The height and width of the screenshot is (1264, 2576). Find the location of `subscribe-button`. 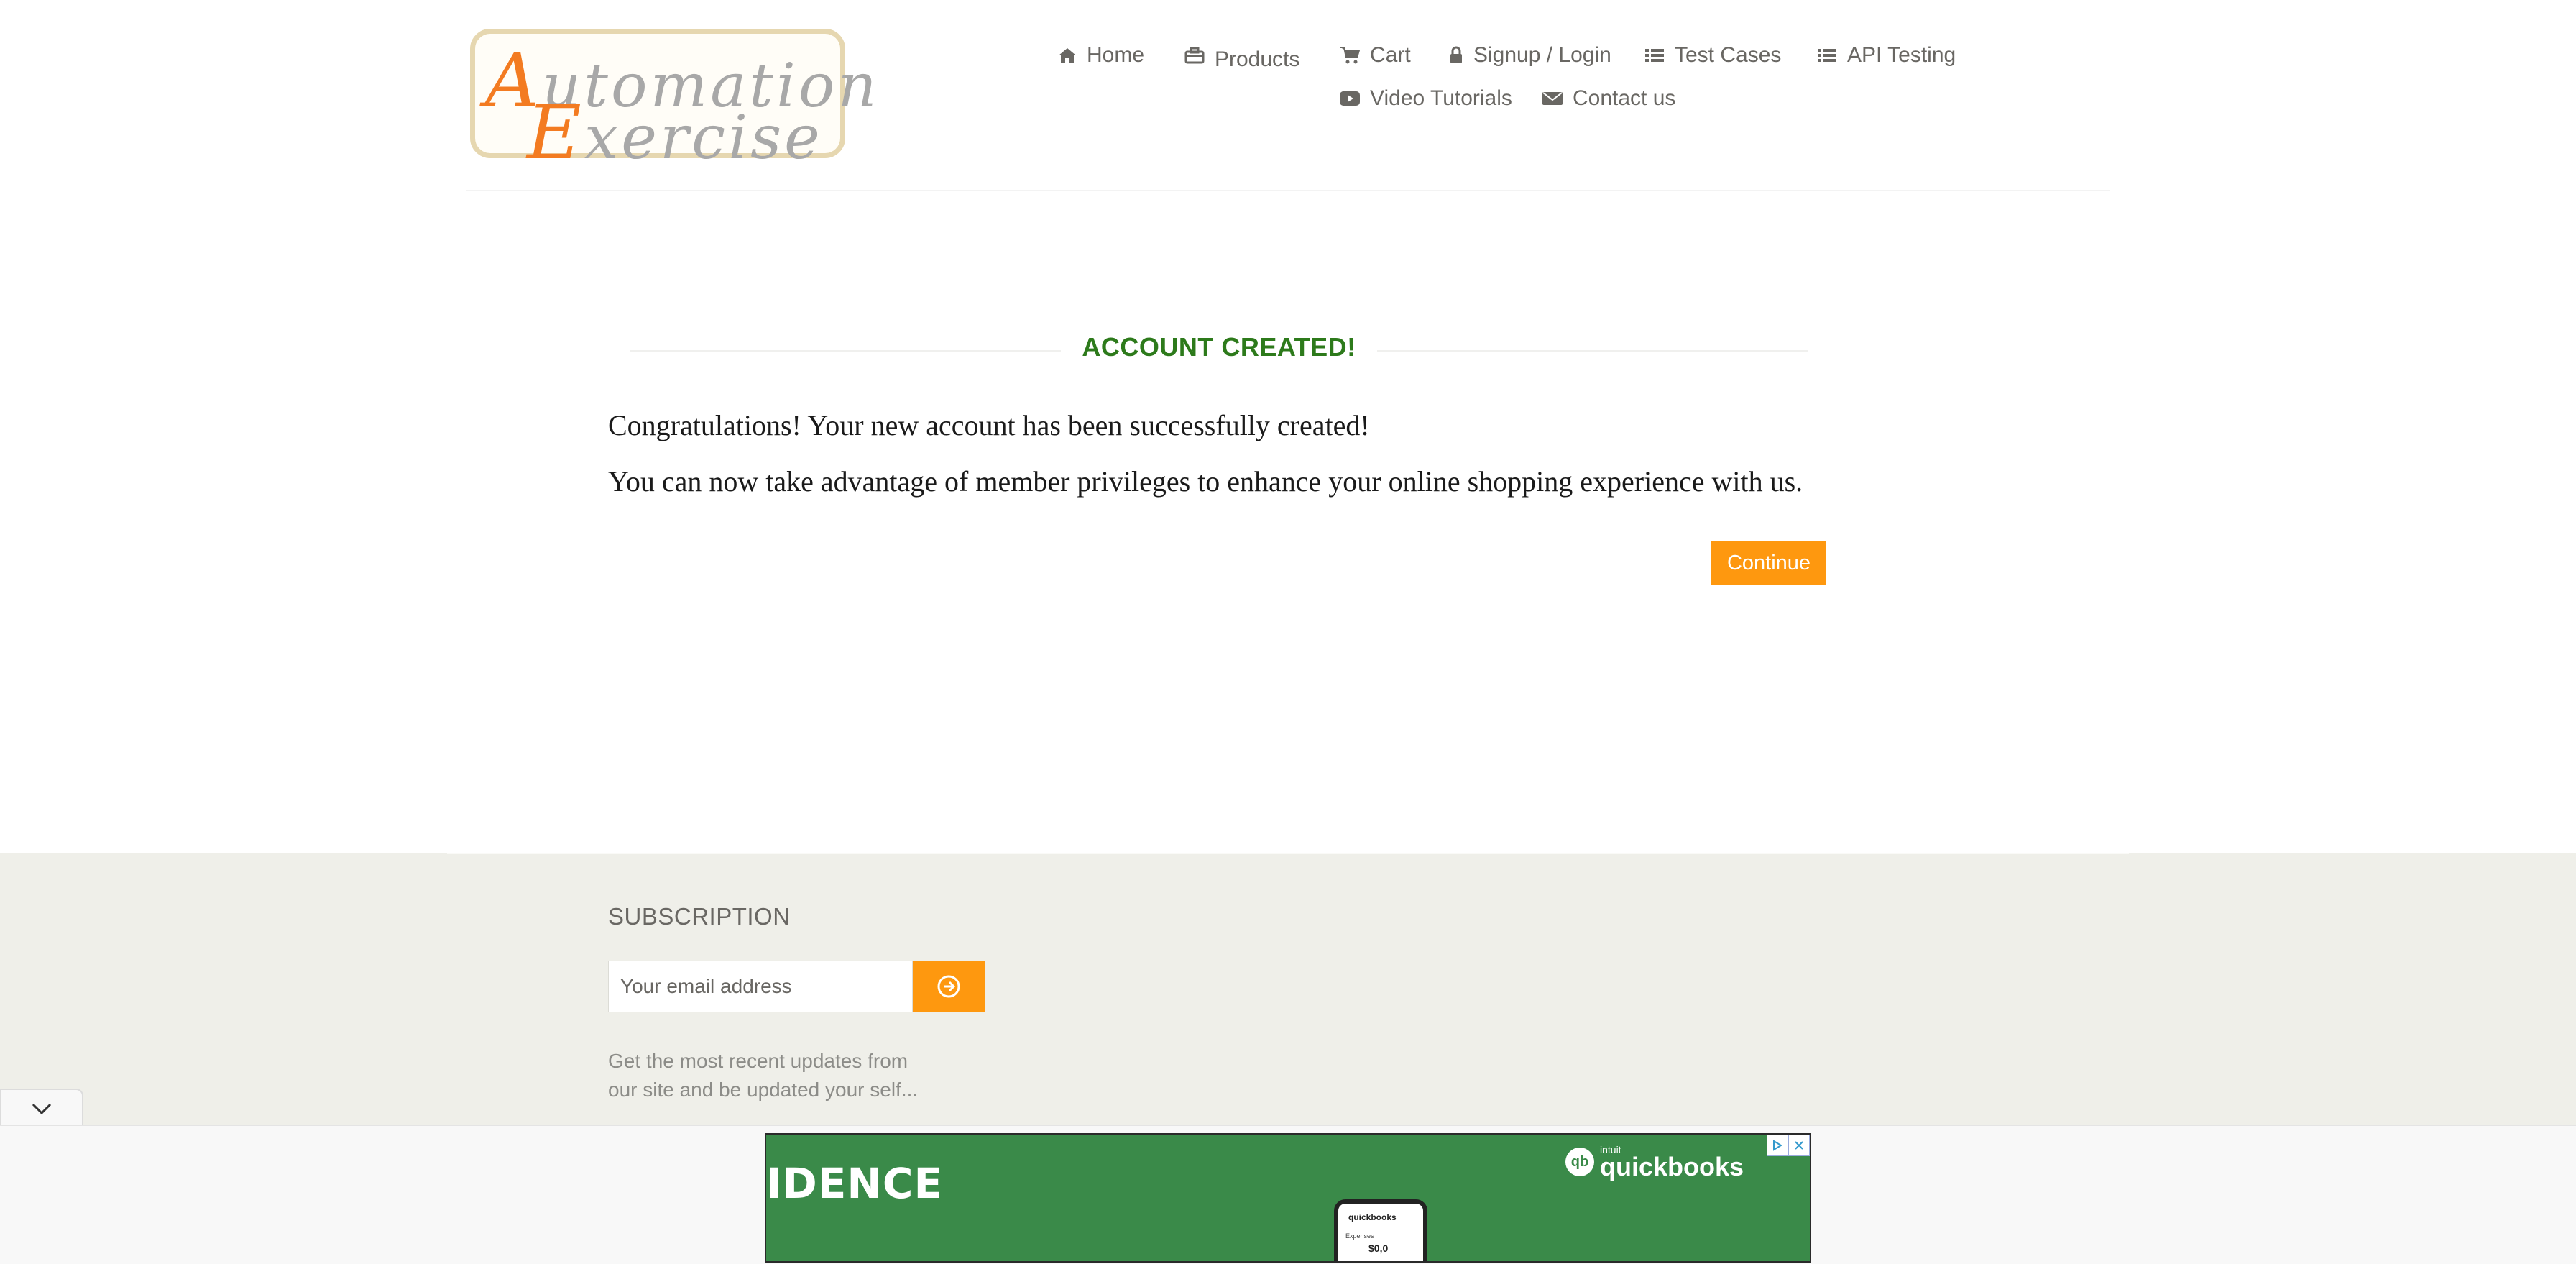

subscribe-button is located at coordinates (949, 986).